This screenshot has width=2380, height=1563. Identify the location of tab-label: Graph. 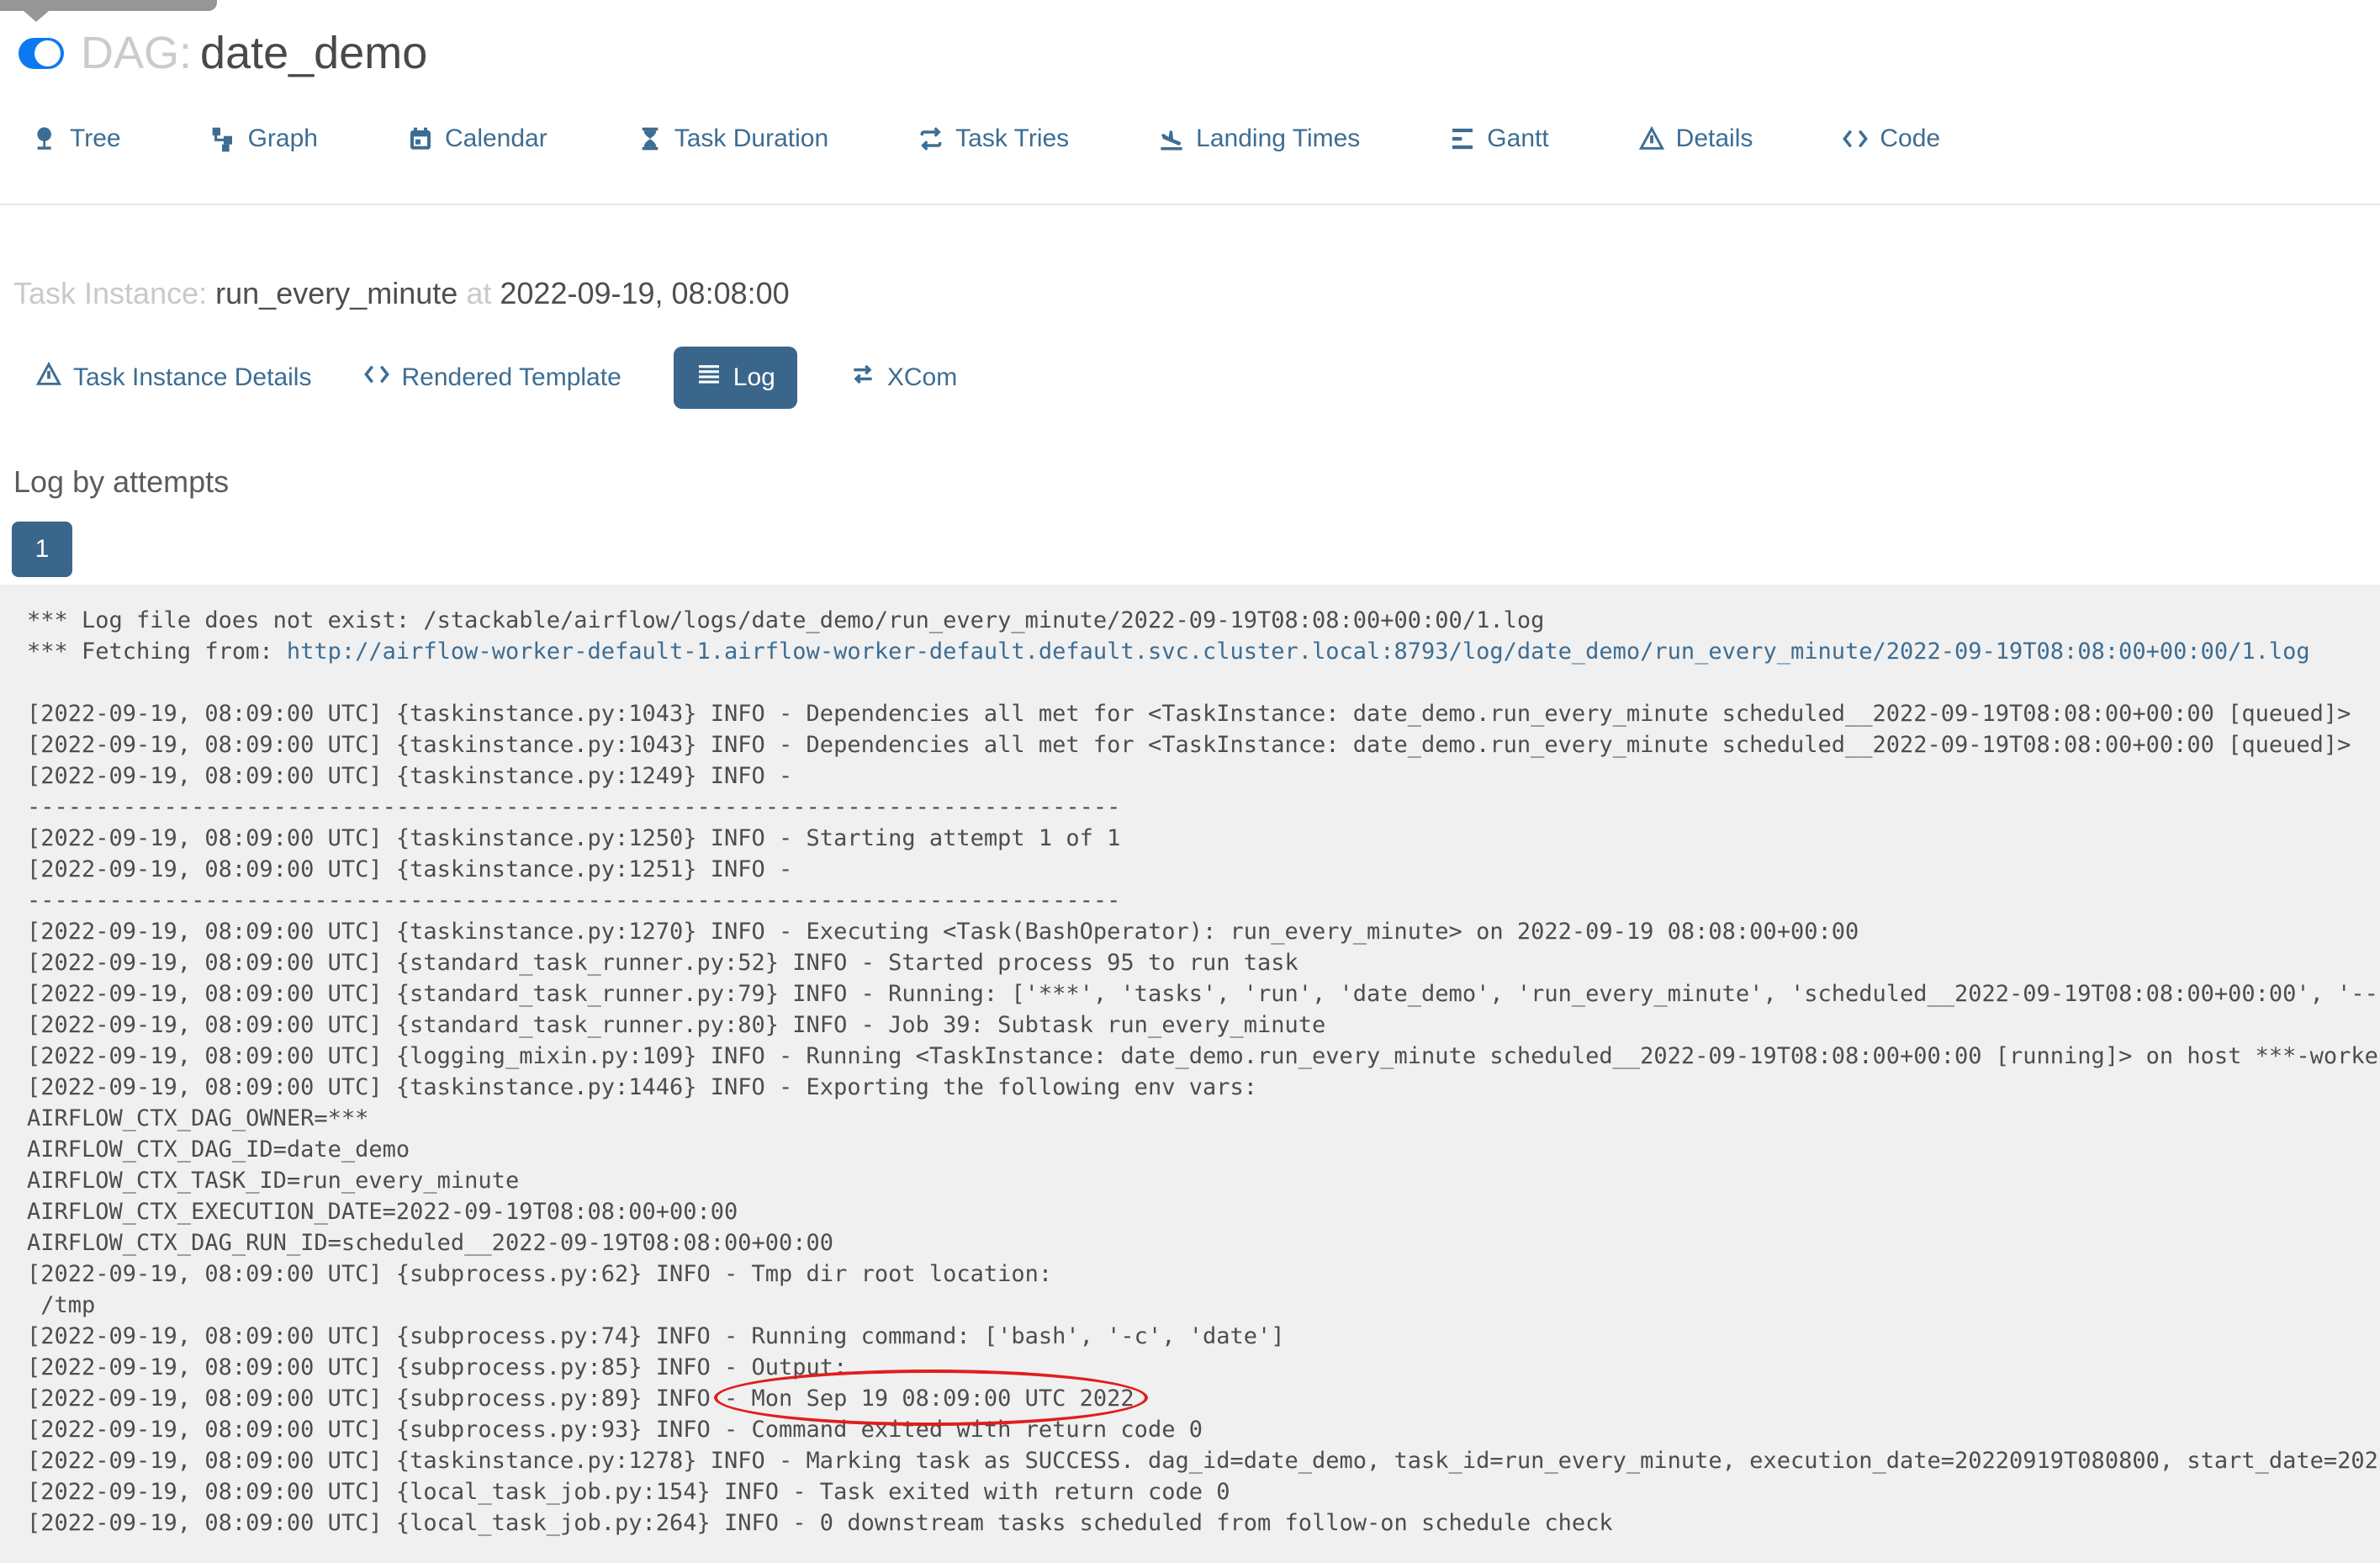
(282, 138).